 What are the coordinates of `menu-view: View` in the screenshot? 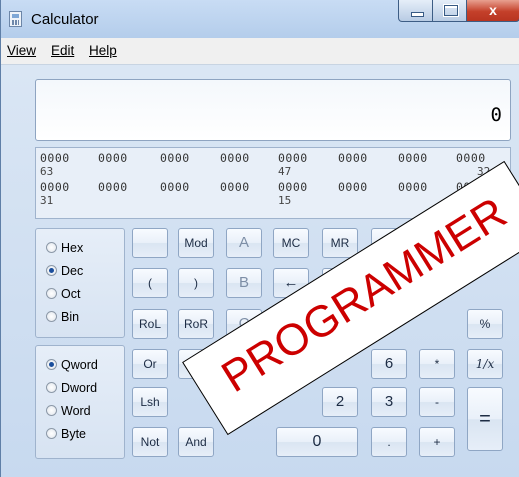 It's located at (21, 50).